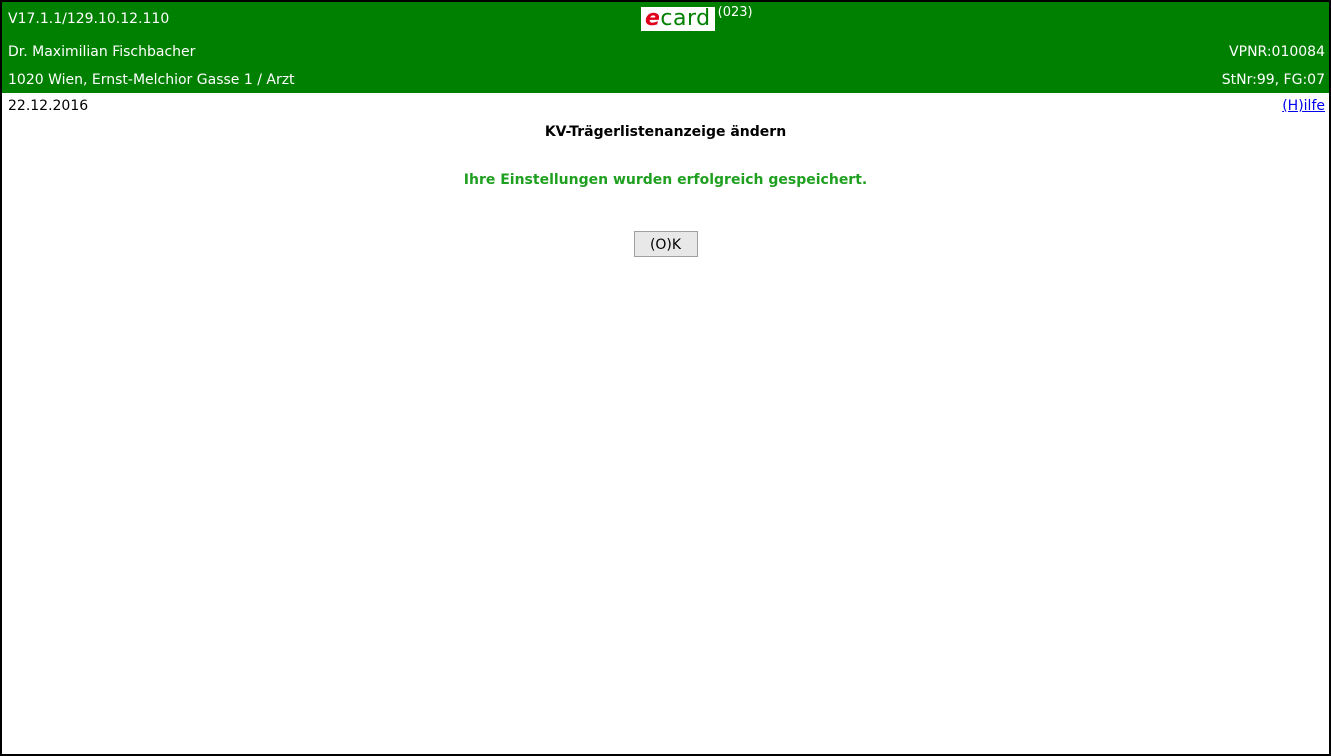  What do you see at coordinates (89, 19) in the screenshot?
I see `version-text: V17.1.1/129.10.12.110` at bounding box center [89, 19].